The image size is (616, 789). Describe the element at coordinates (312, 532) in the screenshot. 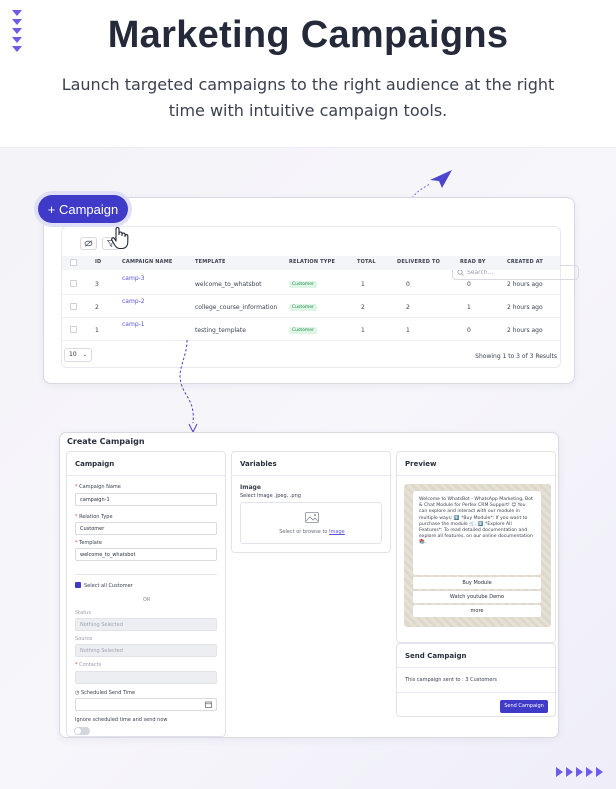

I see `upload-instructions: Select or browse to Image` at that location.